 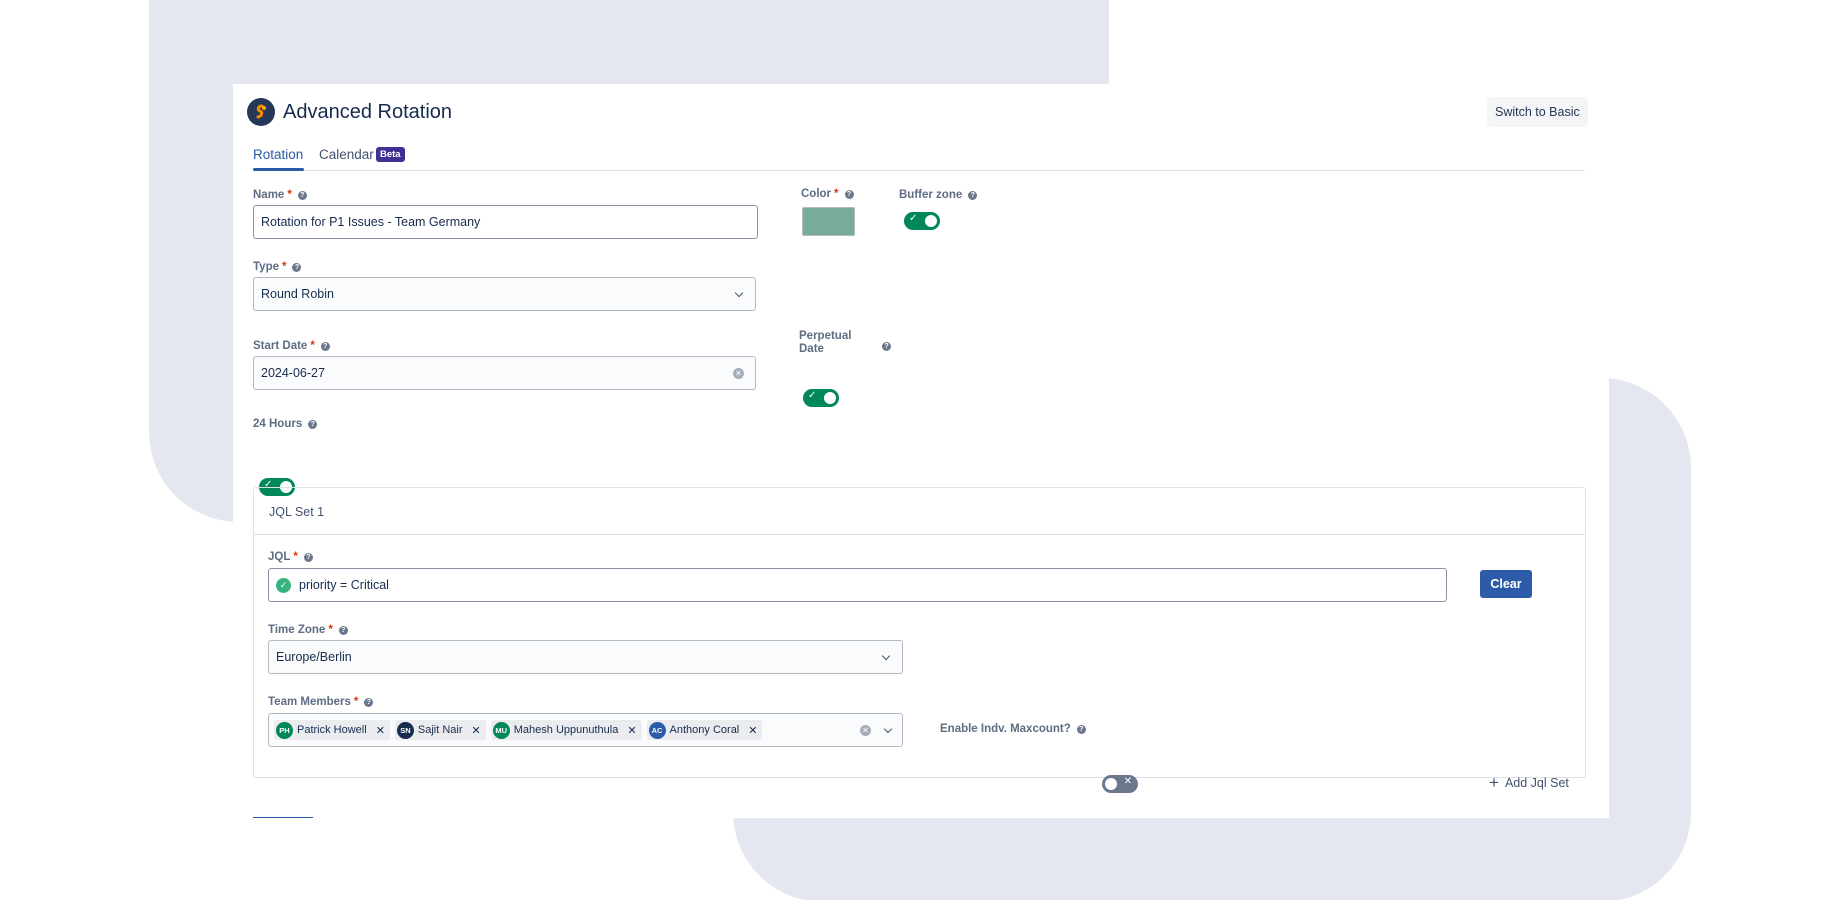 What do you see at coordinates (283, 817) in the screenshot?
I see `footer-tab-indicator` at bounding box center [283, 817].